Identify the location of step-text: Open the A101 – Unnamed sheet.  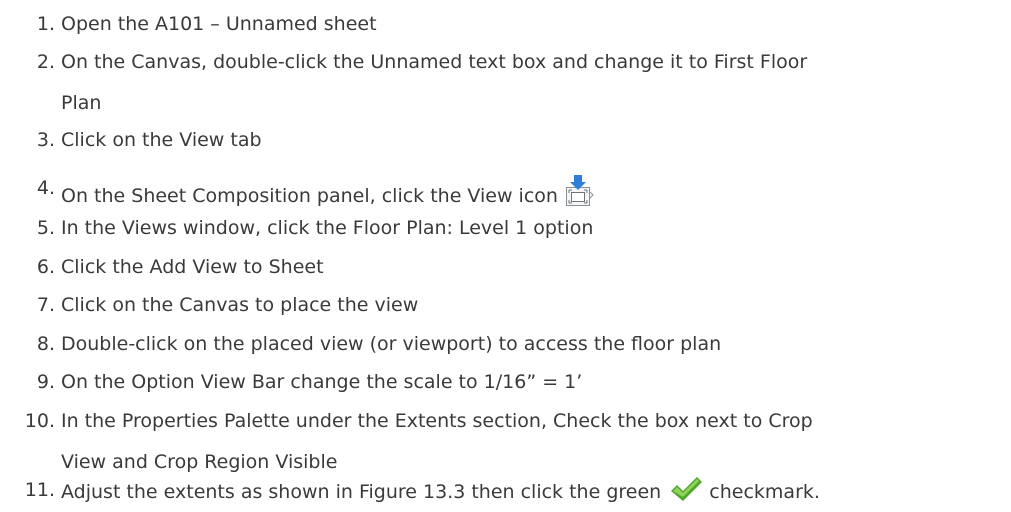
(219, 24).